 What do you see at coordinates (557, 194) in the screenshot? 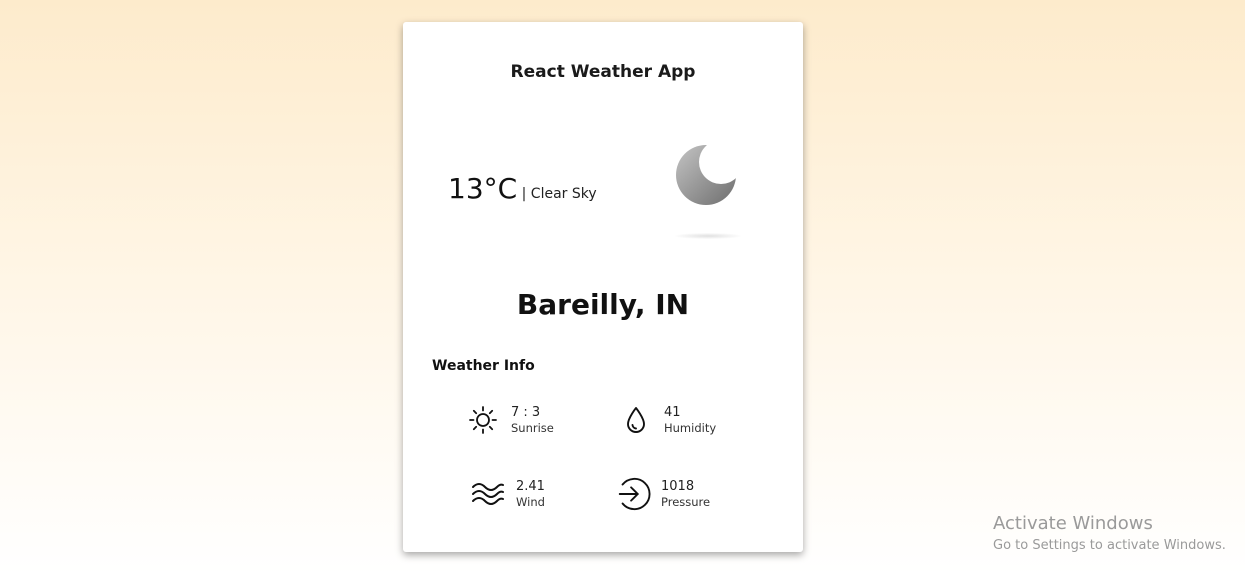
I see `weather-description: | Clear Sky` at bounding box center [557, 194].